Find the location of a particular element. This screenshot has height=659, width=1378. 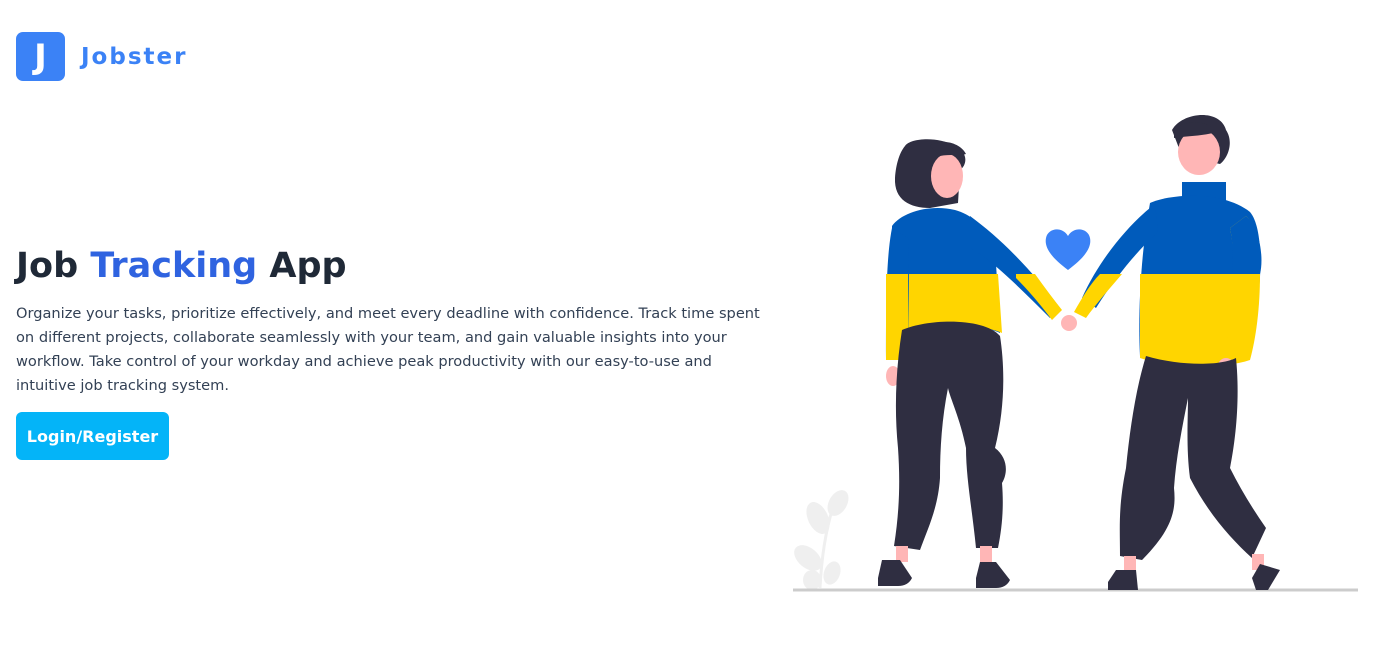

login-register-button: Login/Register is located at coordinates (92, 436).